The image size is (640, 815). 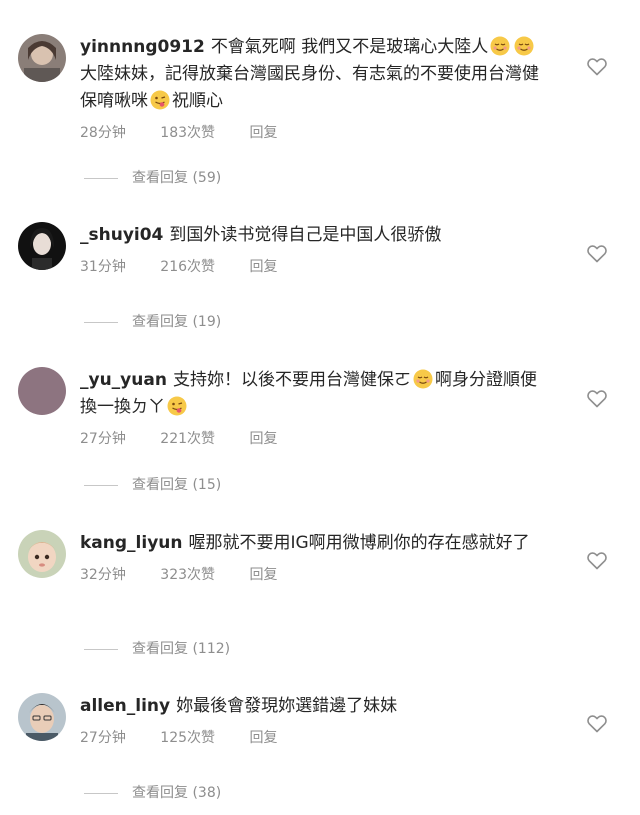 I want to click on comment-meta: 32分钟 323次赞 回复, so click(x=315, y=575).